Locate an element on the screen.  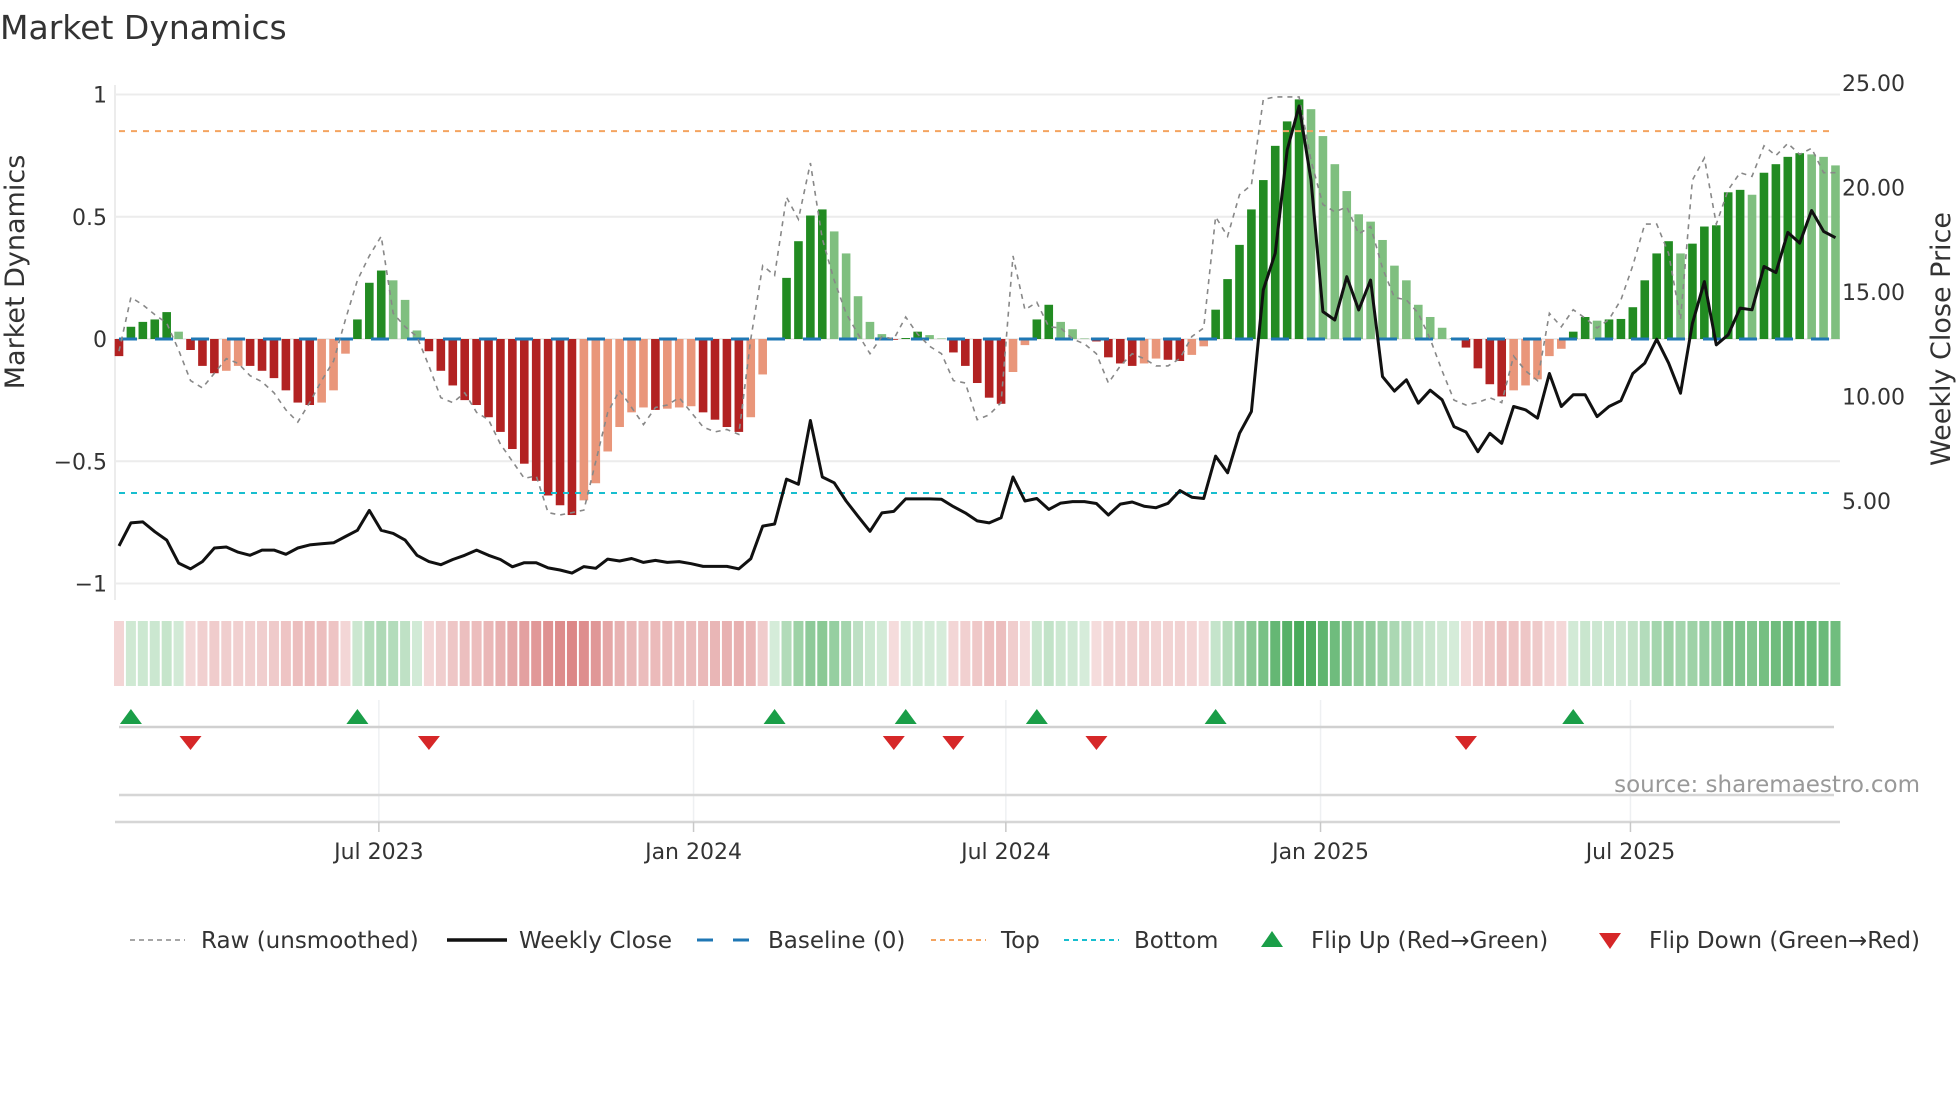
x-tick-label: Jan 2024 is located at coordinates (692, 852).